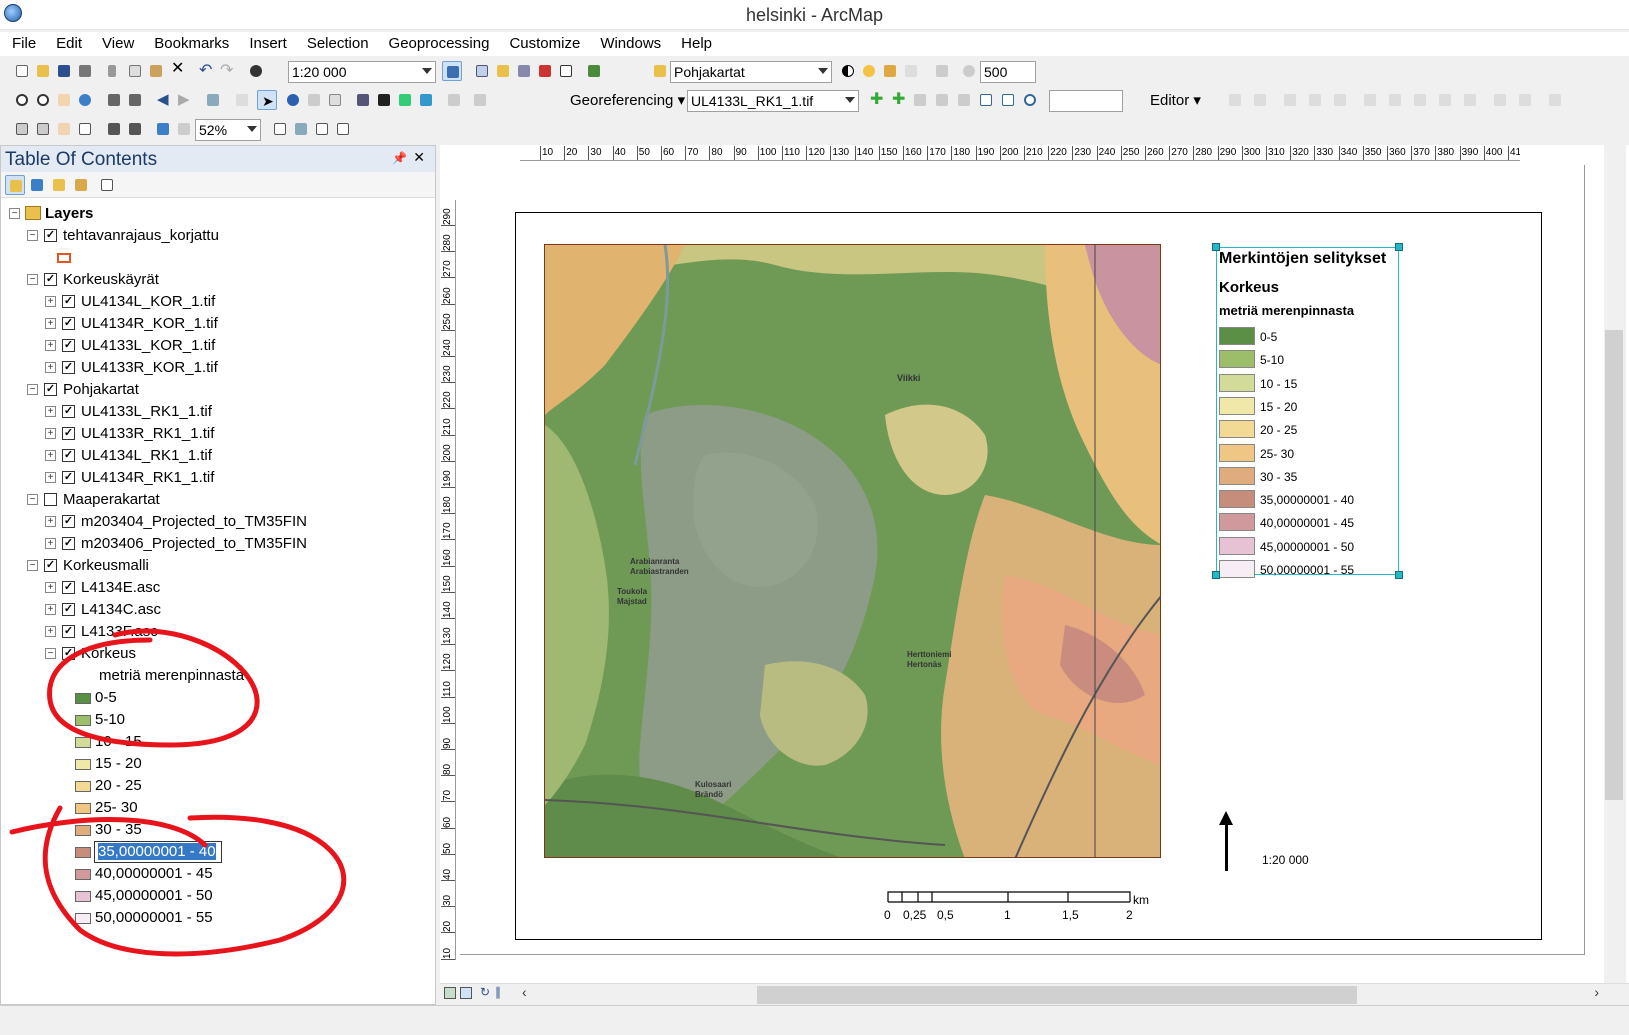 Image resolution: width=1629 pixels, height=1035 pixels. What do you see at coordinates (85, 129) in the screenshot?
I see `zoom-whole-page-icon` at bounding box center [85, 129].